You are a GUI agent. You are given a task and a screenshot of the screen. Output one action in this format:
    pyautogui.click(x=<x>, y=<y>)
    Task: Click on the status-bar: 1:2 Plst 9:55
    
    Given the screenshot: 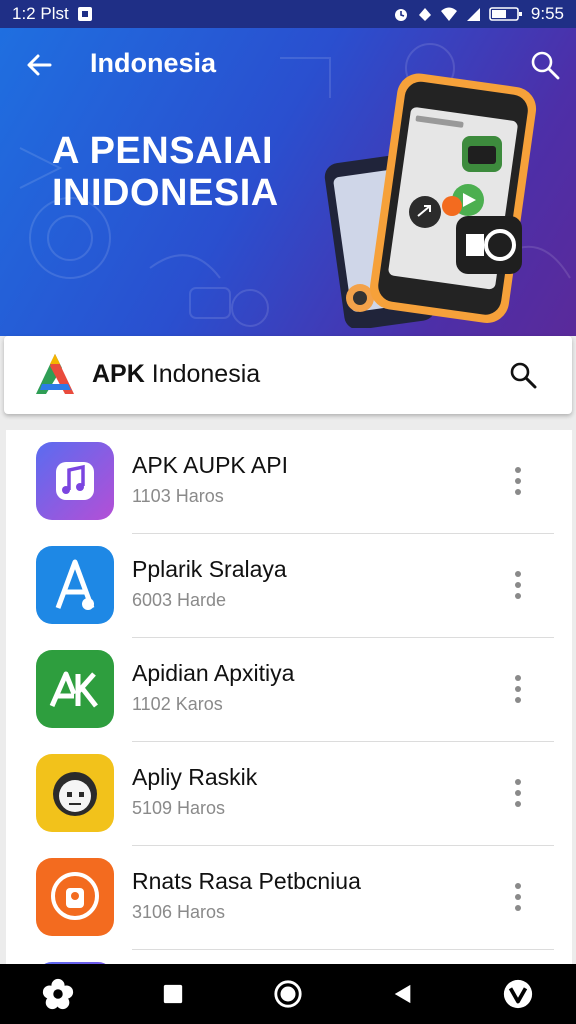 What is the action you would take?
    pyautogui.click(x=288, y=14)
    